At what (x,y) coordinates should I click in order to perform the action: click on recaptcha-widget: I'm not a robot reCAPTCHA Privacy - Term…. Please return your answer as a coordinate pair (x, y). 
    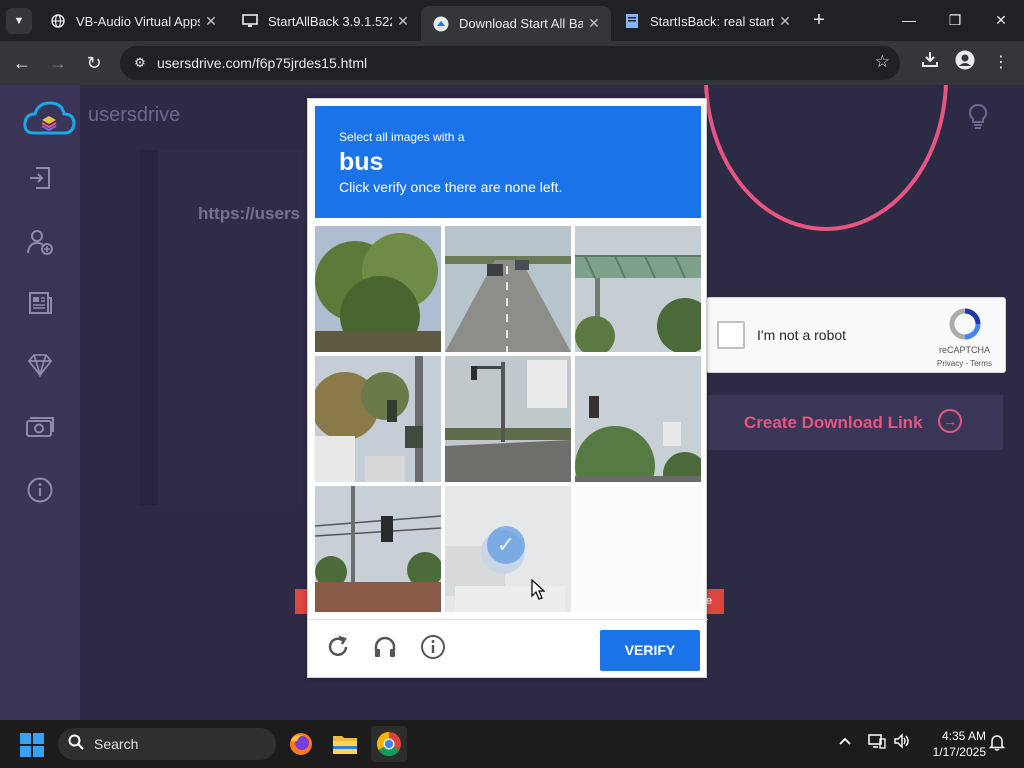
    Looking at the image, I should click on (856, 335).